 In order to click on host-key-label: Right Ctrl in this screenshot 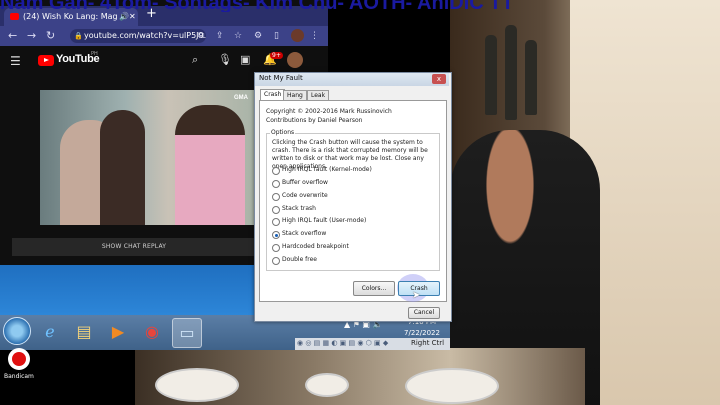, I will do `click(428, 343)`.